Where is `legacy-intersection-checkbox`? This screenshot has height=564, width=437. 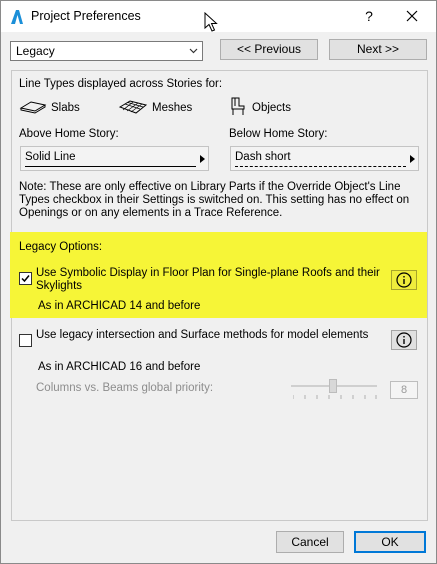 legacy-intersection-checkbox is located at coordinates (25, 340).